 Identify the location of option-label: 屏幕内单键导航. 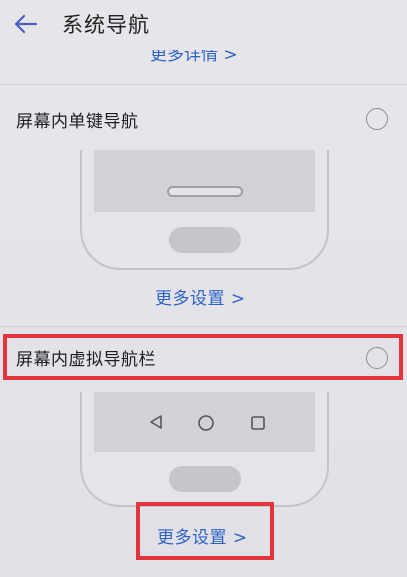
(77, 122).